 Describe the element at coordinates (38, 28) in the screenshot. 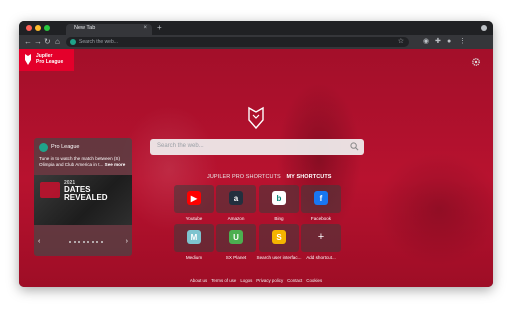

I see `minimize-window-button` at that location.